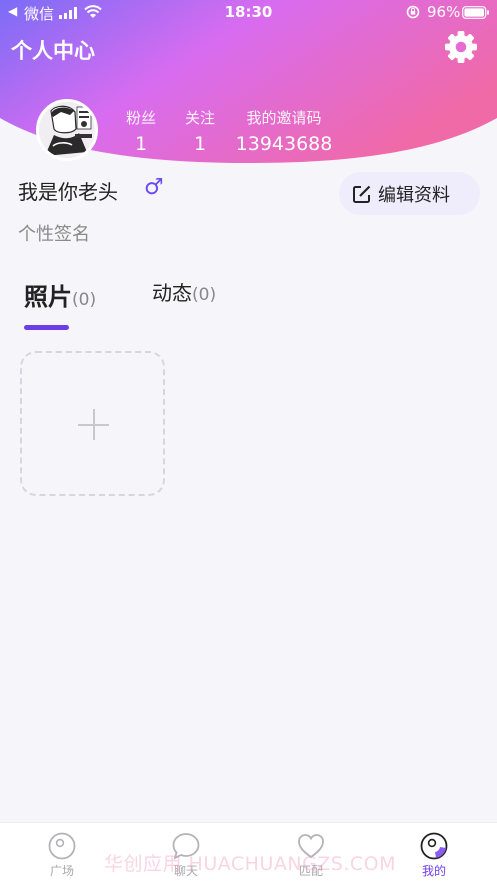 The height and width of the screenshot is (883, 497). I want to click on face-filled-icon, so click(434, 846).